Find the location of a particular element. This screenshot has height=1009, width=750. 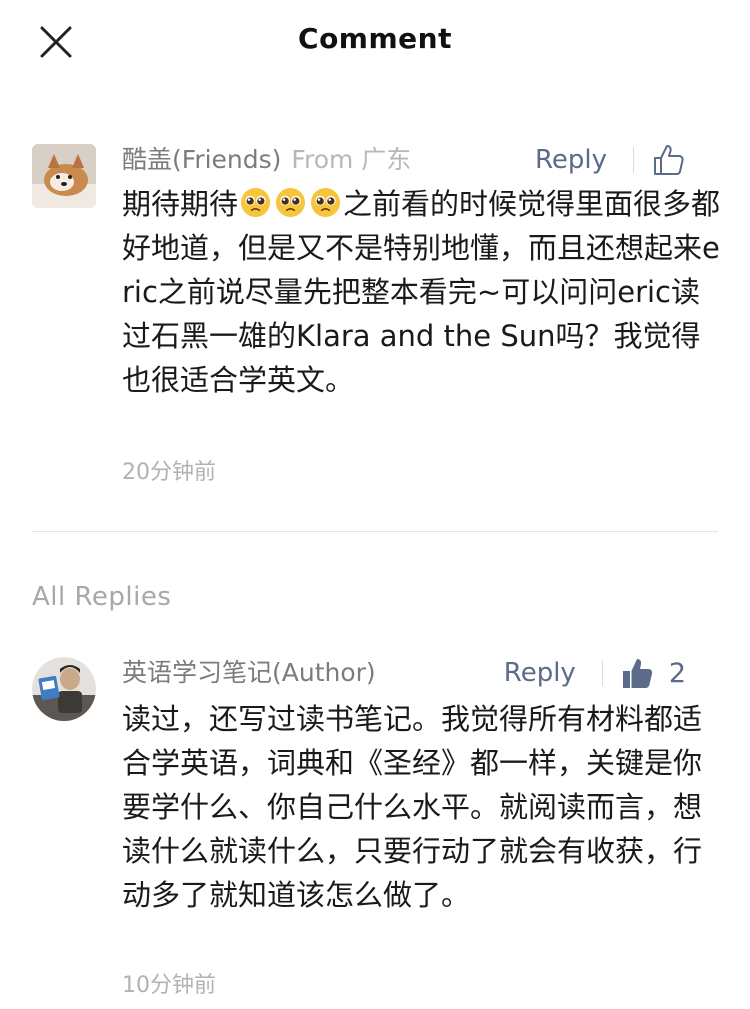

thumbs-up-outline-icon is located at coordinates (669, 160).